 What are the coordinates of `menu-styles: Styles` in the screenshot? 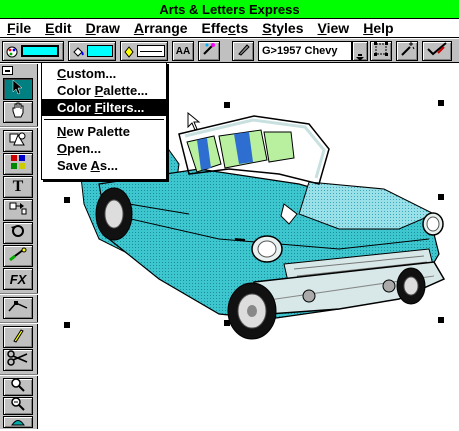 It's located at (282, 28).